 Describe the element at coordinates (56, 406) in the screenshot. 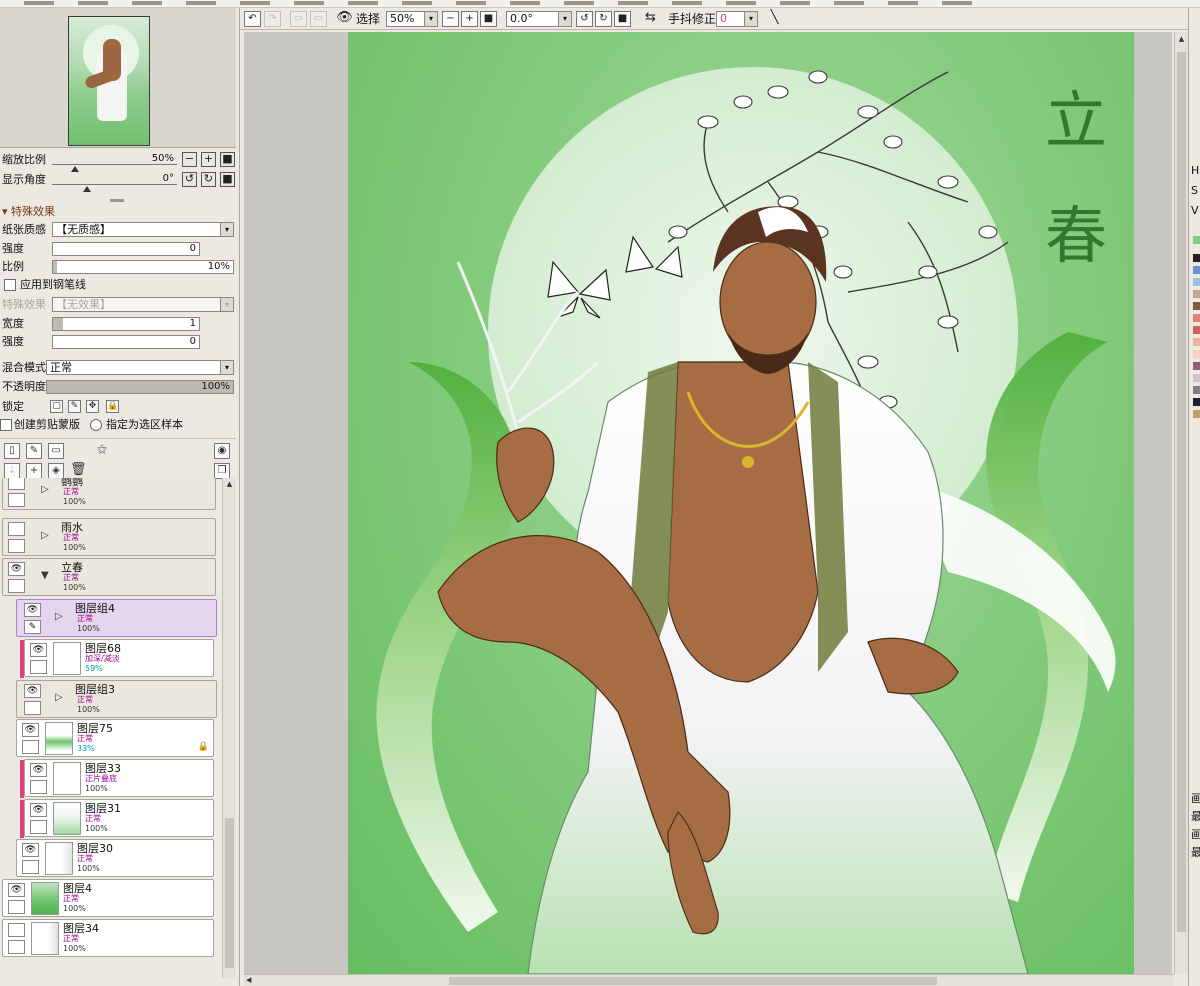

I see `lock-transparency-icon: ▢` at that location.